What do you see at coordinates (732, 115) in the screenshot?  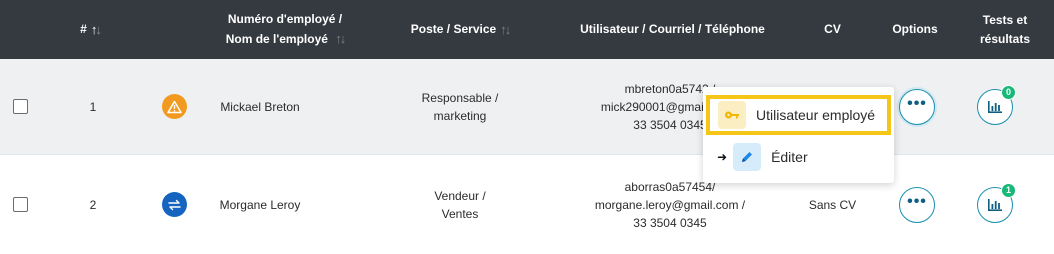 I see `key-icon` at bounding box center [732, 115].